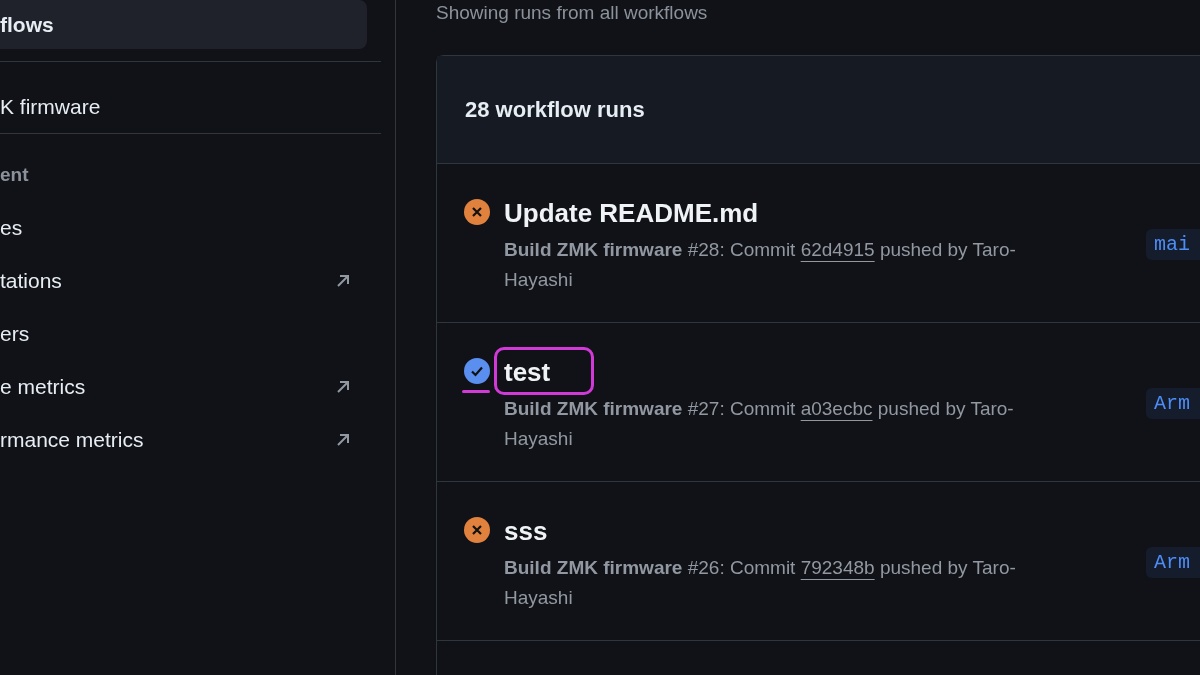  Describe the element at coordinates (804, 213) in the screenshot. I see `run-title: Update README.md` at that location.